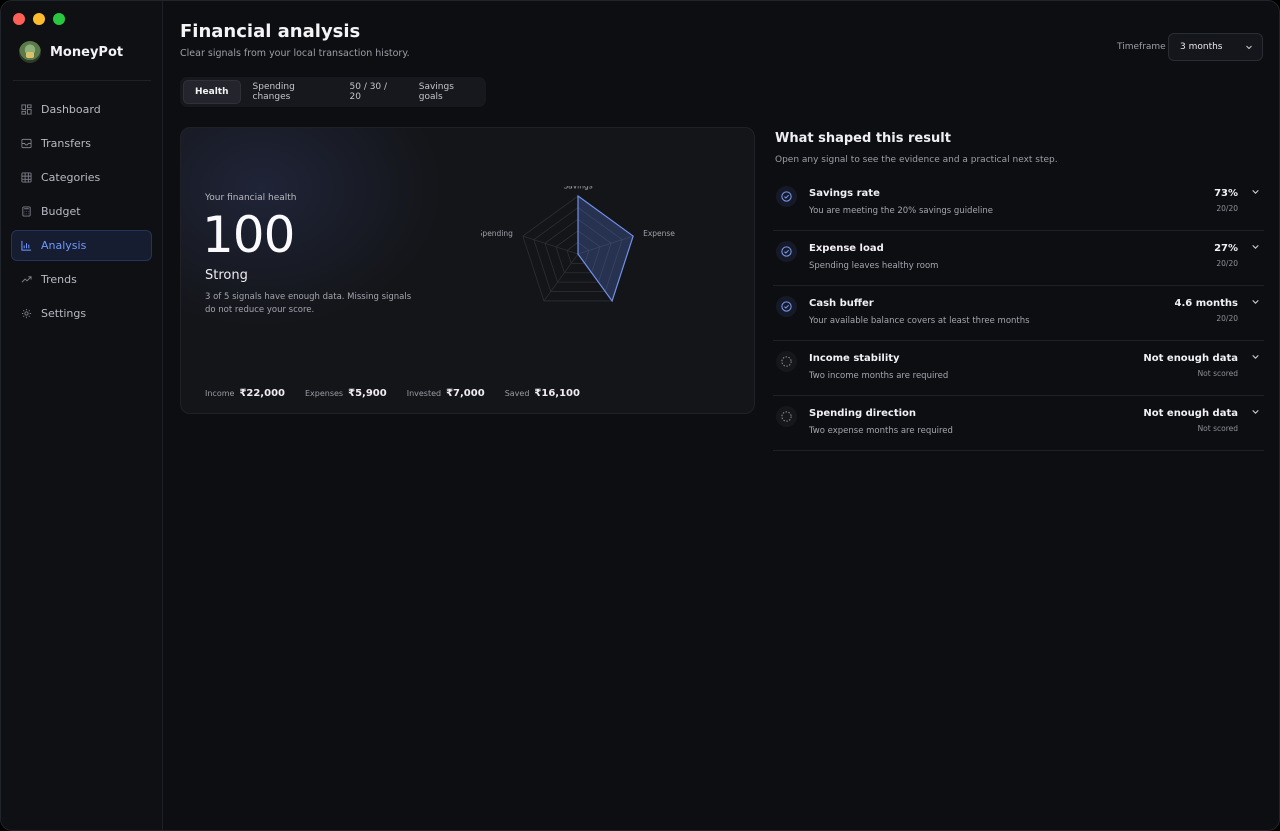 The height and width of the screenshot is (831, 1280). I want to click on timeframe-select: 3 months, so click(1215, 47).